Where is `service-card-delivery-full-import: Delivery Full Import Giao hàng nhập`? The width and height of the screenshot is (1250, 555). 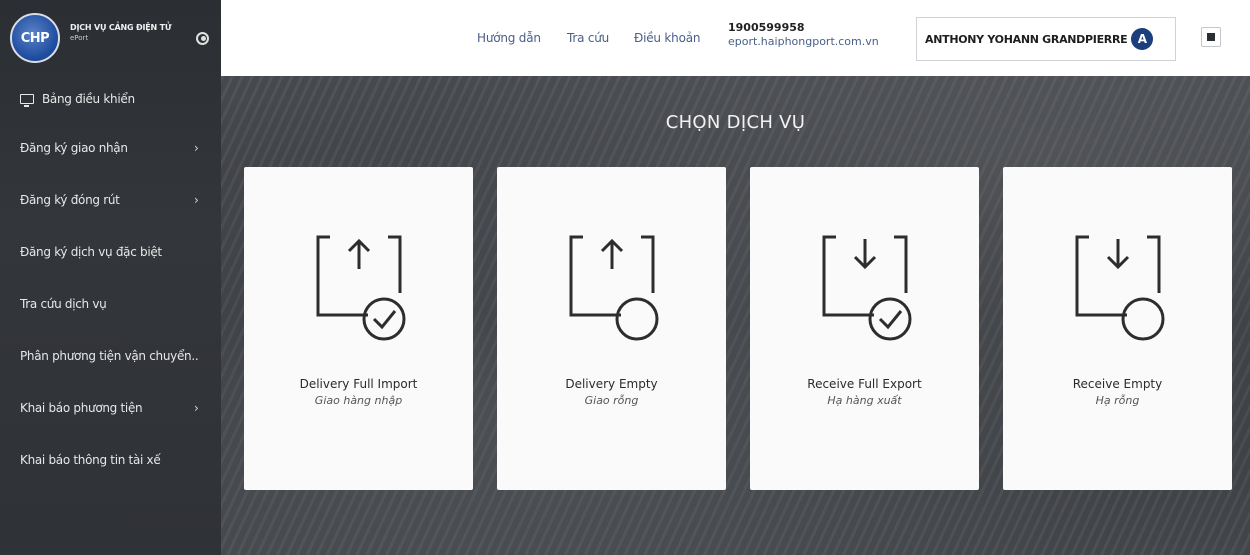
service-card-delivery-full-import: Delivery Full Import Giao hàng nhập is located at coordinates (358, 328).